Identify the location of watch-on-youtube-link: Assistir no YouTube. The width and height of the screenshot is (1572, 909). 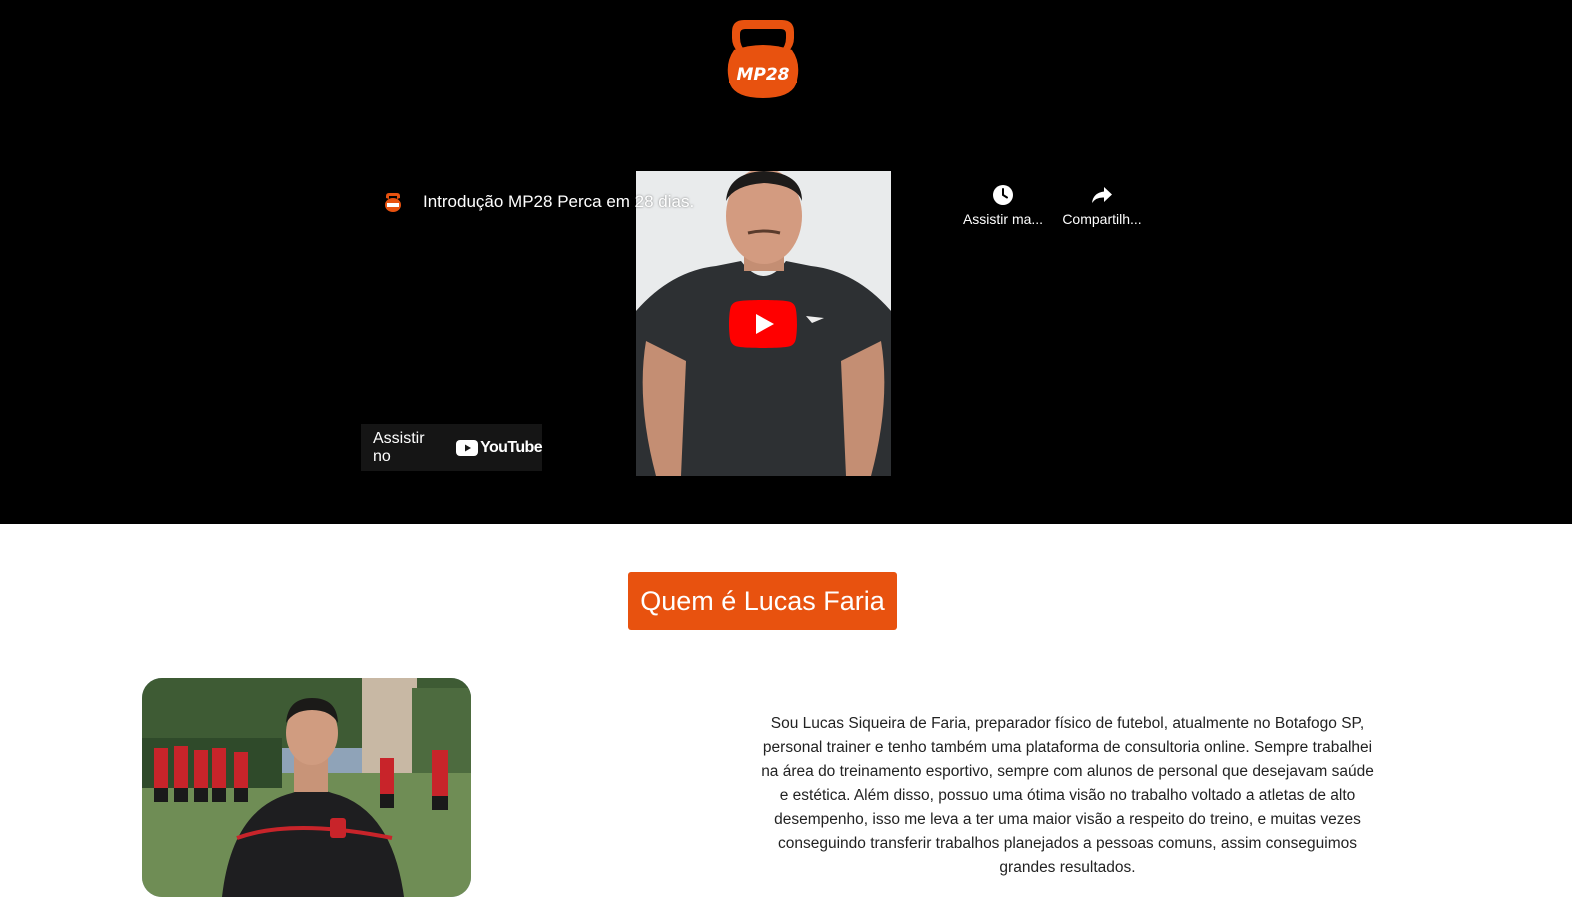
(452, 447).